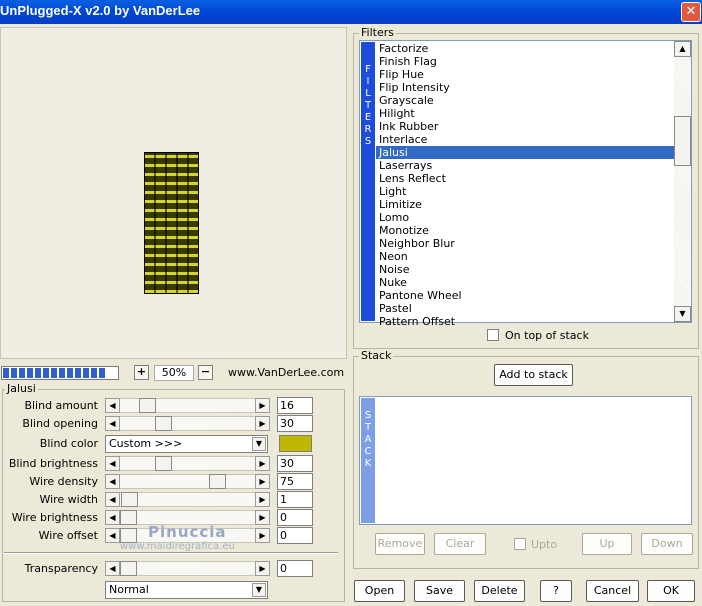 This screenshot has height=606, width=702. Describe the element at coordinates (295, 405) in the screenshot. I see `param-value: 16` at that location.